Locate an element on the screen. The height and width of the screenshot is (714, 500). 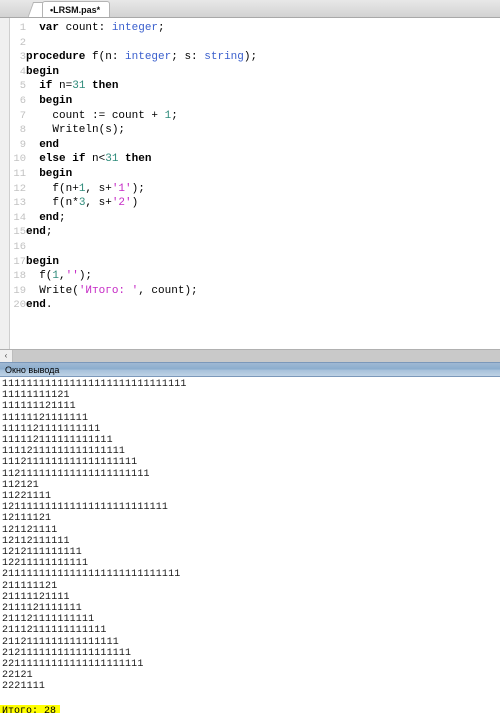
line-number: 12 is located at coordinates (19, 188).